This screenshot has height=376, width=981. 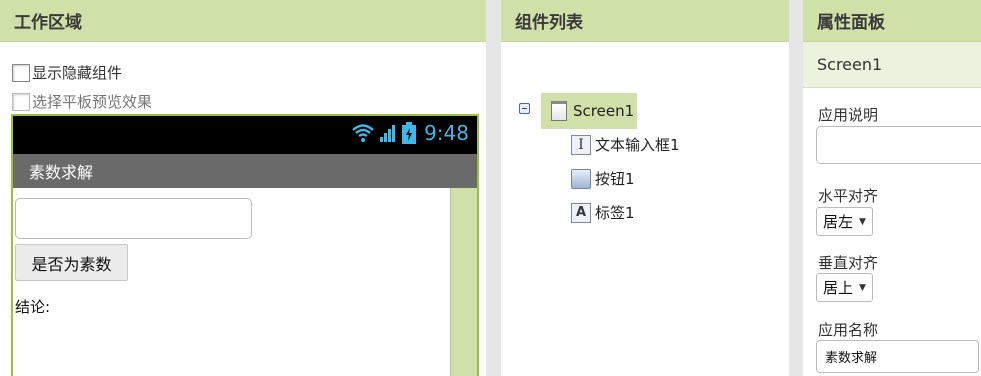 I want to click on tree-node-screen1: Screen1, so click(x=589, y=111).